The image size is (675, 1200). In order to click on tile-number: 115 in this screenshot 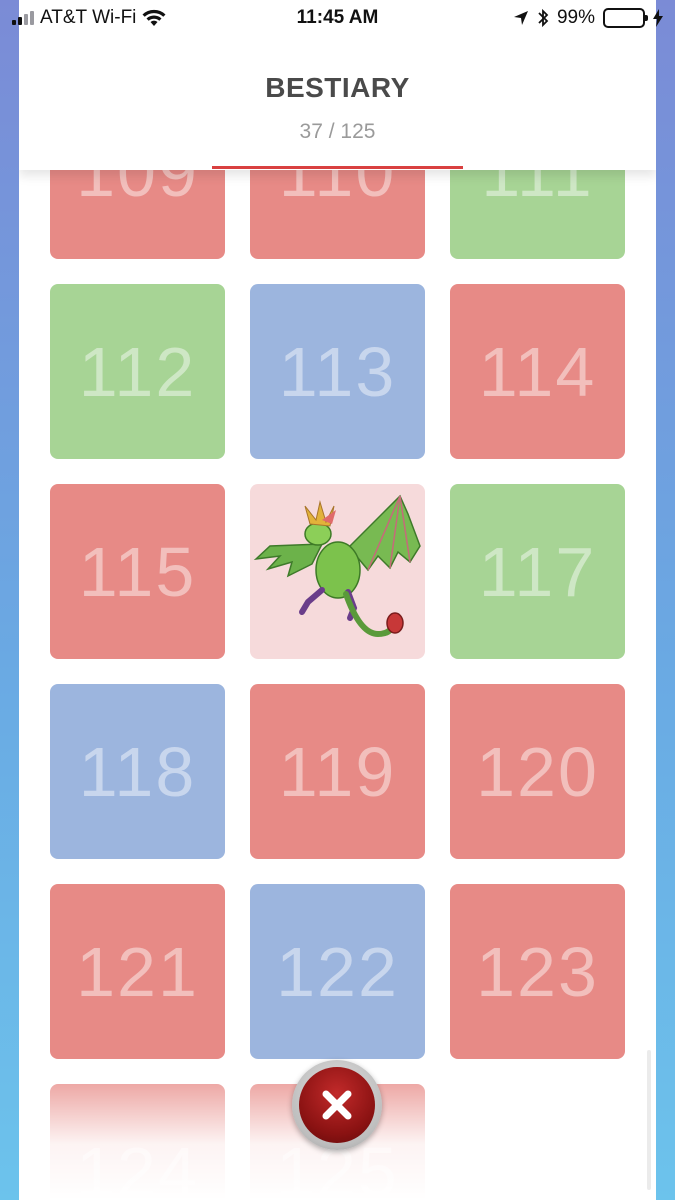, I will do `click(137, 571)`.